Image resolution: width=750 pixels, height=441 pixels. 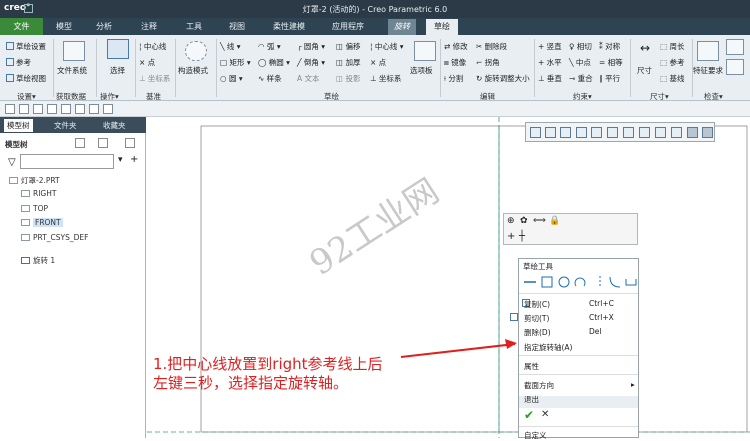 What do you see at coordinates (491, 46) in the screenshot?
I see `delete-segment-button: ✂ 删除段` at bounding box center [491, 46].